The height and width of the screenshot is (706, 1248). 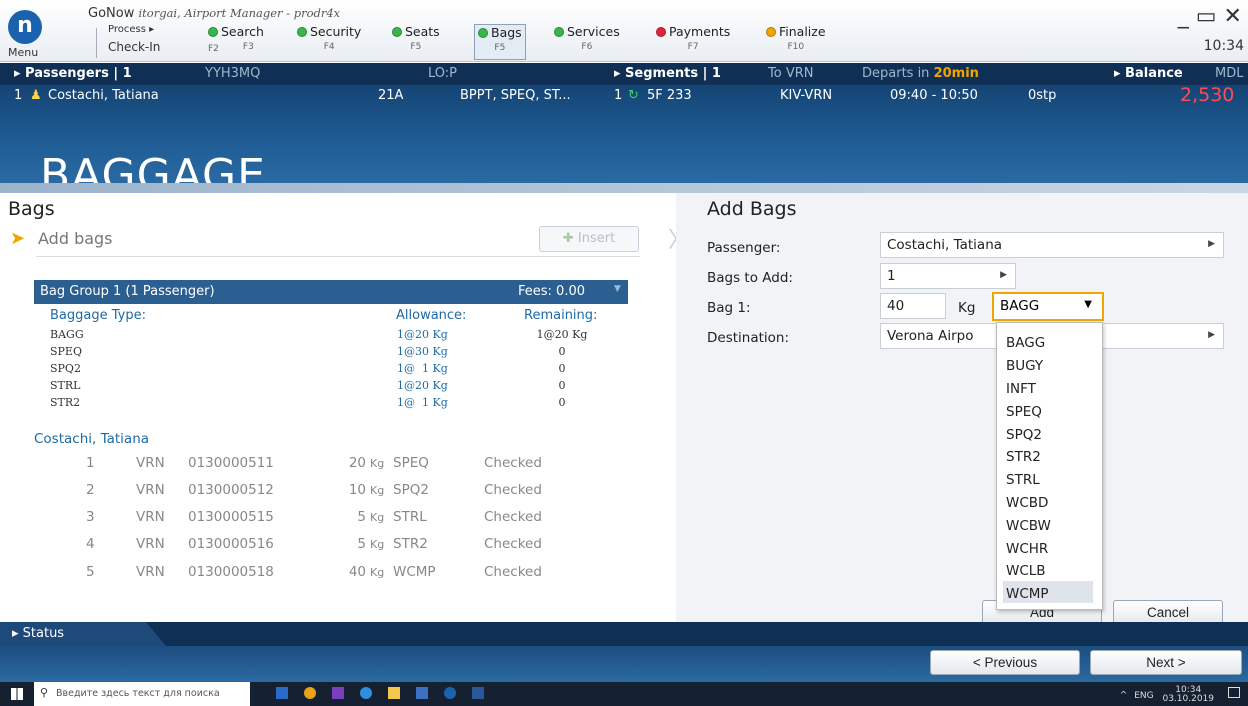 What do you see at coordinates (806, 95) in the screenshot?
I see `route: KIV-VRN` at bounding box center [806, 95].